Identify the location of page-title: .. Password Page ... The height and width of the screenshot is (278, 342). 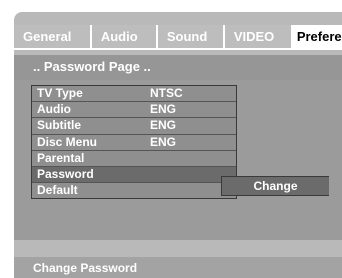
(92, 66).